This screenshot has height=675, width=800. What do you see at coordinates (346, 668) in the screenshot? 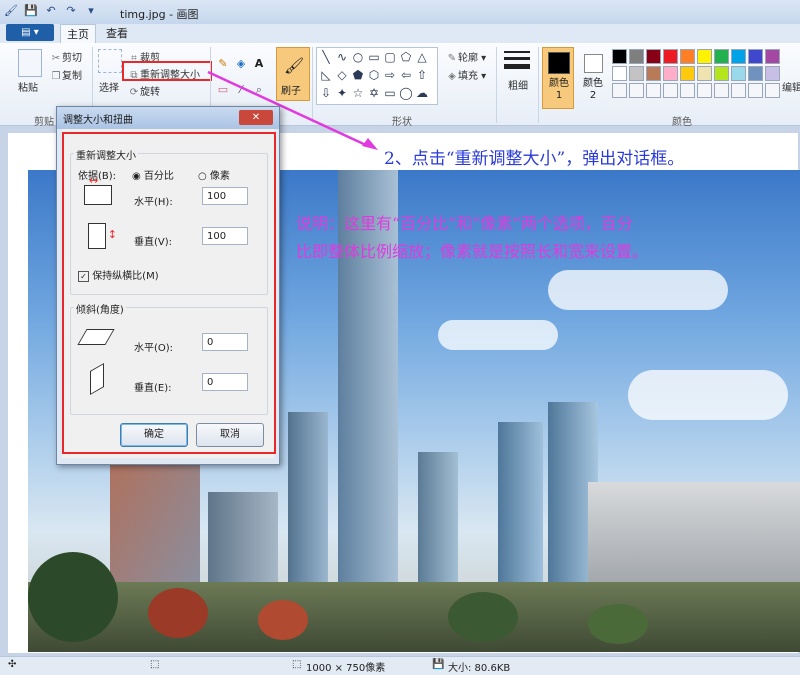
I see `image-dimensions: 1000 × 750像素` at bounding box center [346, 668].